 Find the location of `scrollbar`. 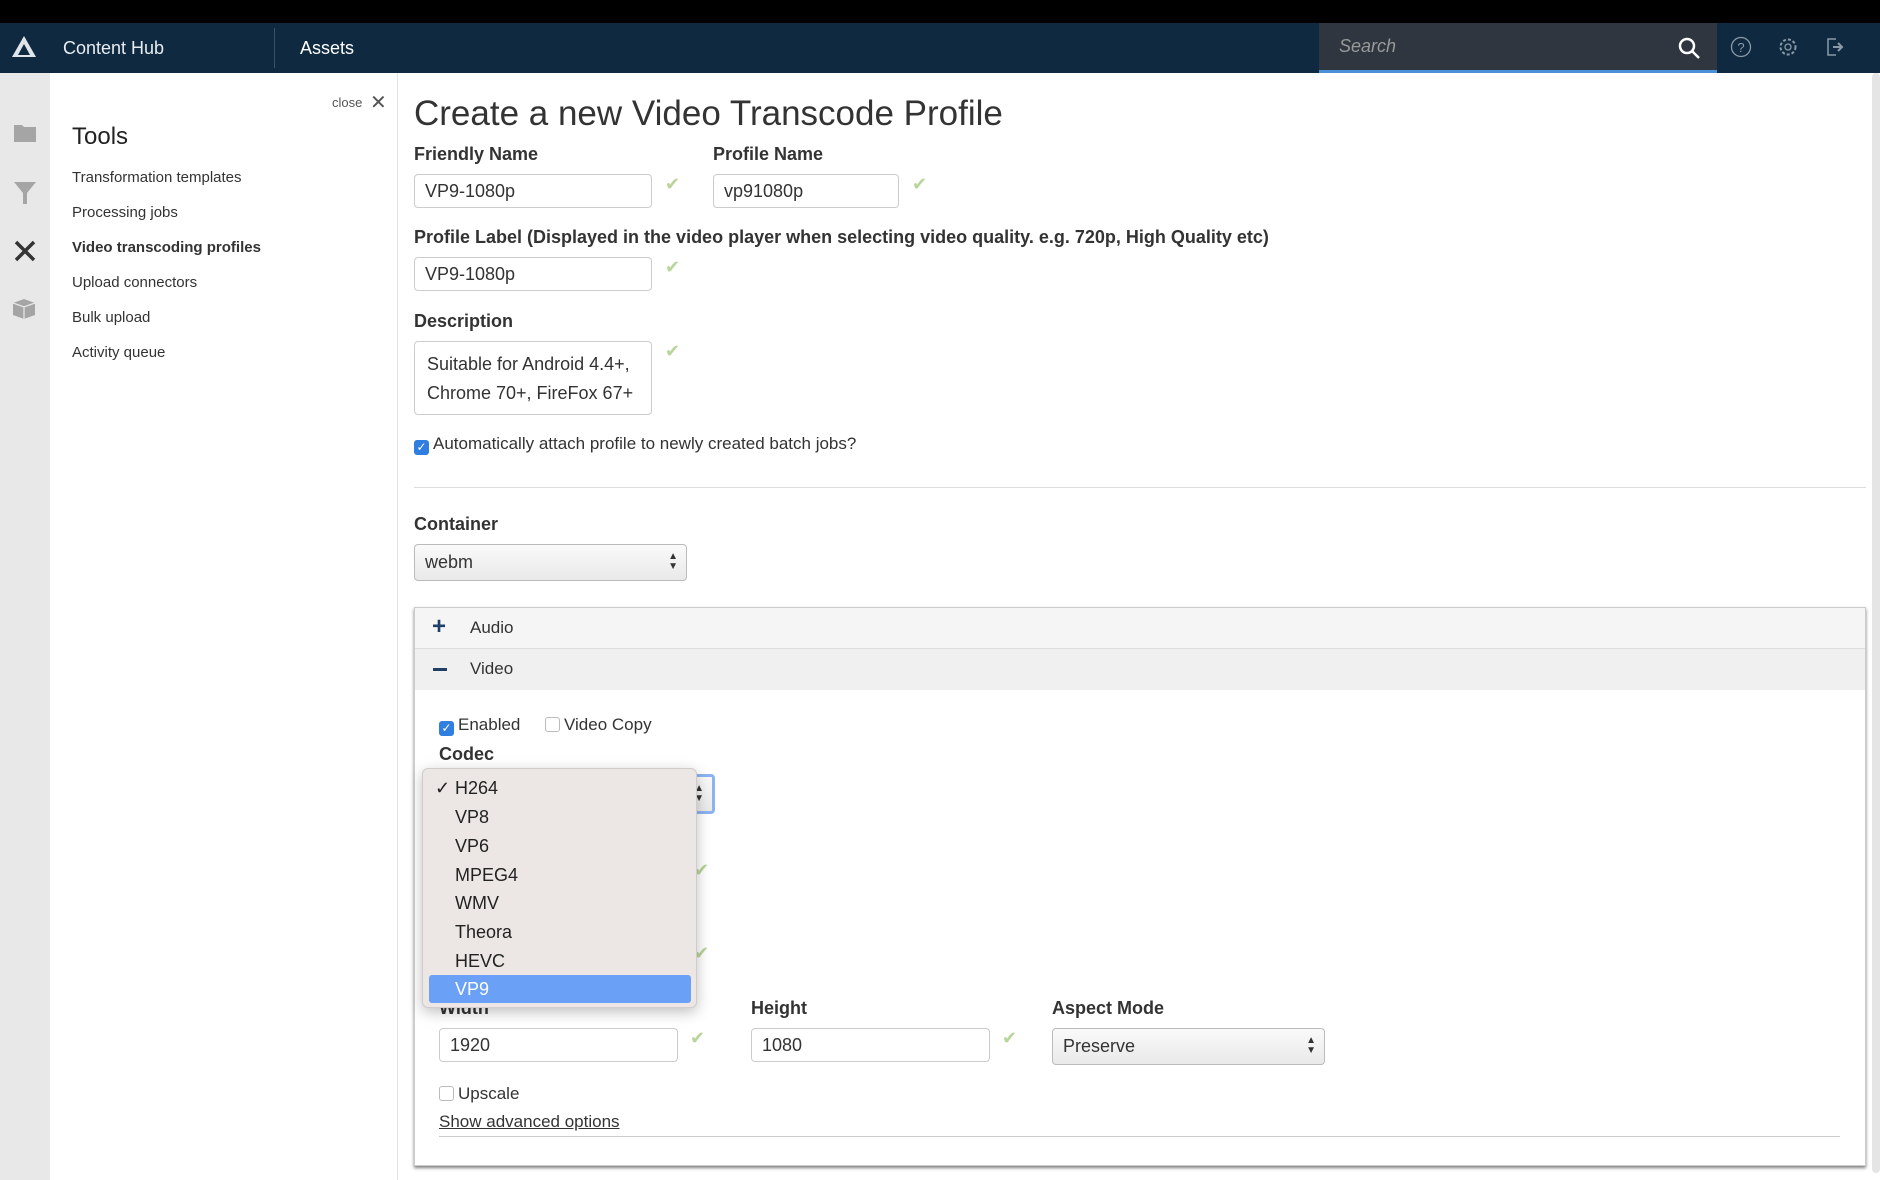

scrollbar is located at coordinates (1876, 623).